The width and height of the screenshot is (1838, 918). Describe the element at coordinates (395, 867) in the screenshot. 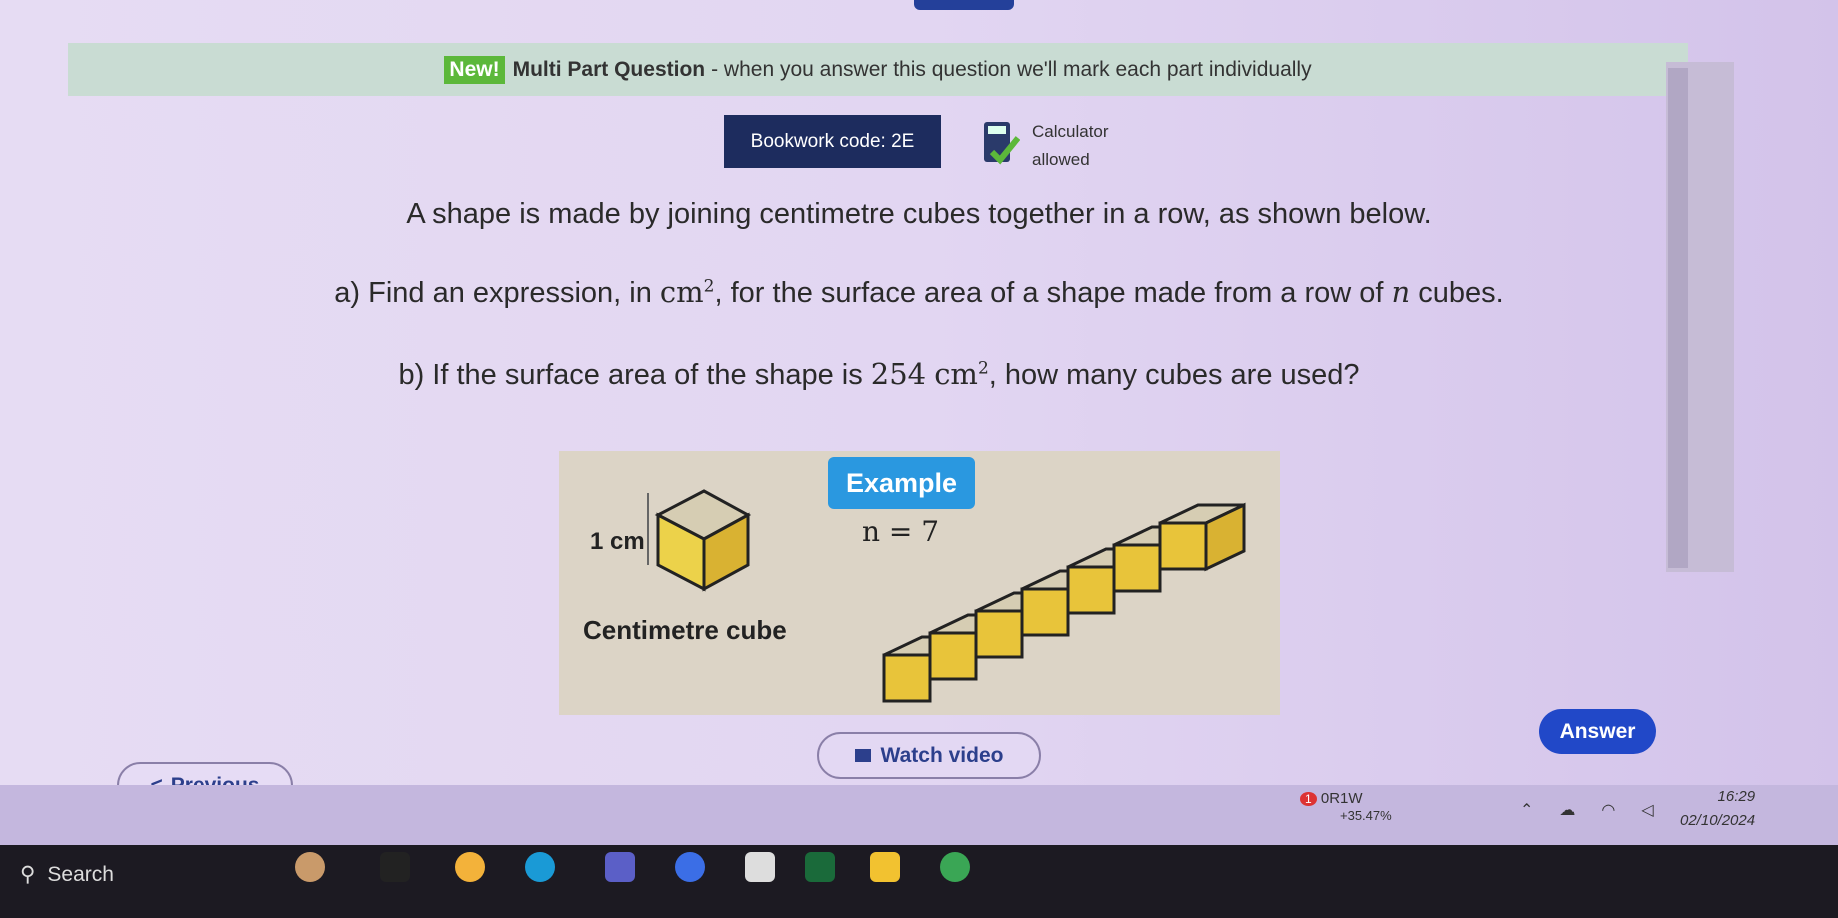

I see `task-view-icon` at that location.